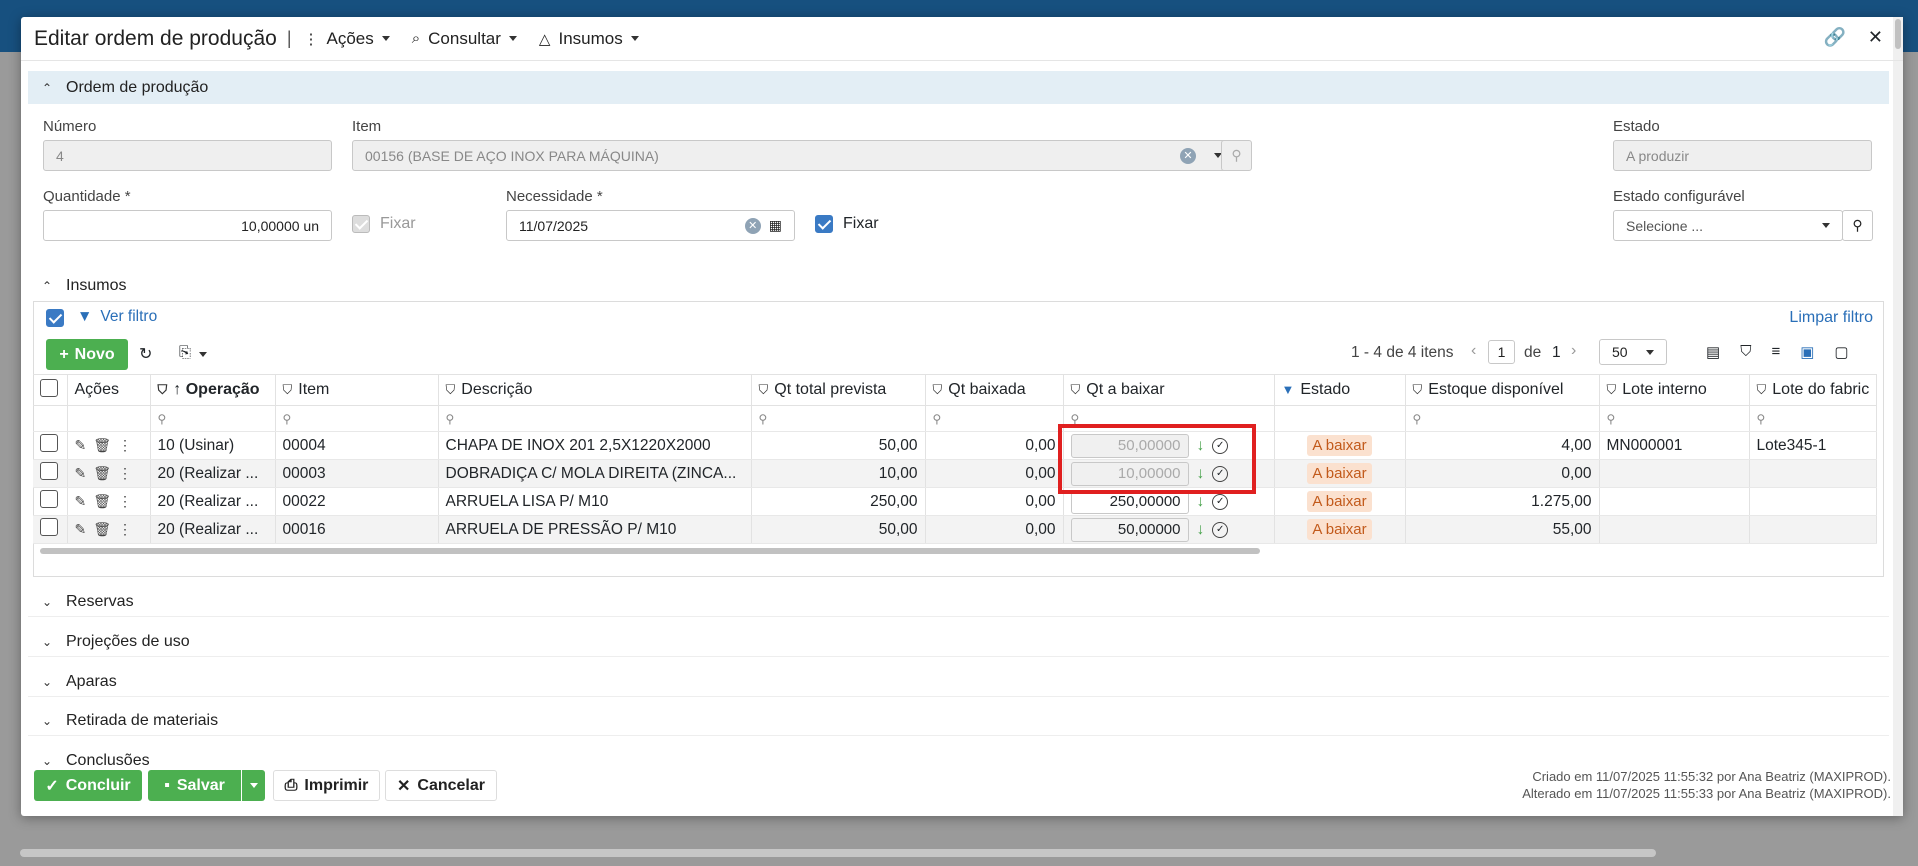  What do you see at coordinates (1745, 352) in the screenshot?
I see `filter-outline-icon: ⛉` at bounding box center [1745, 352].